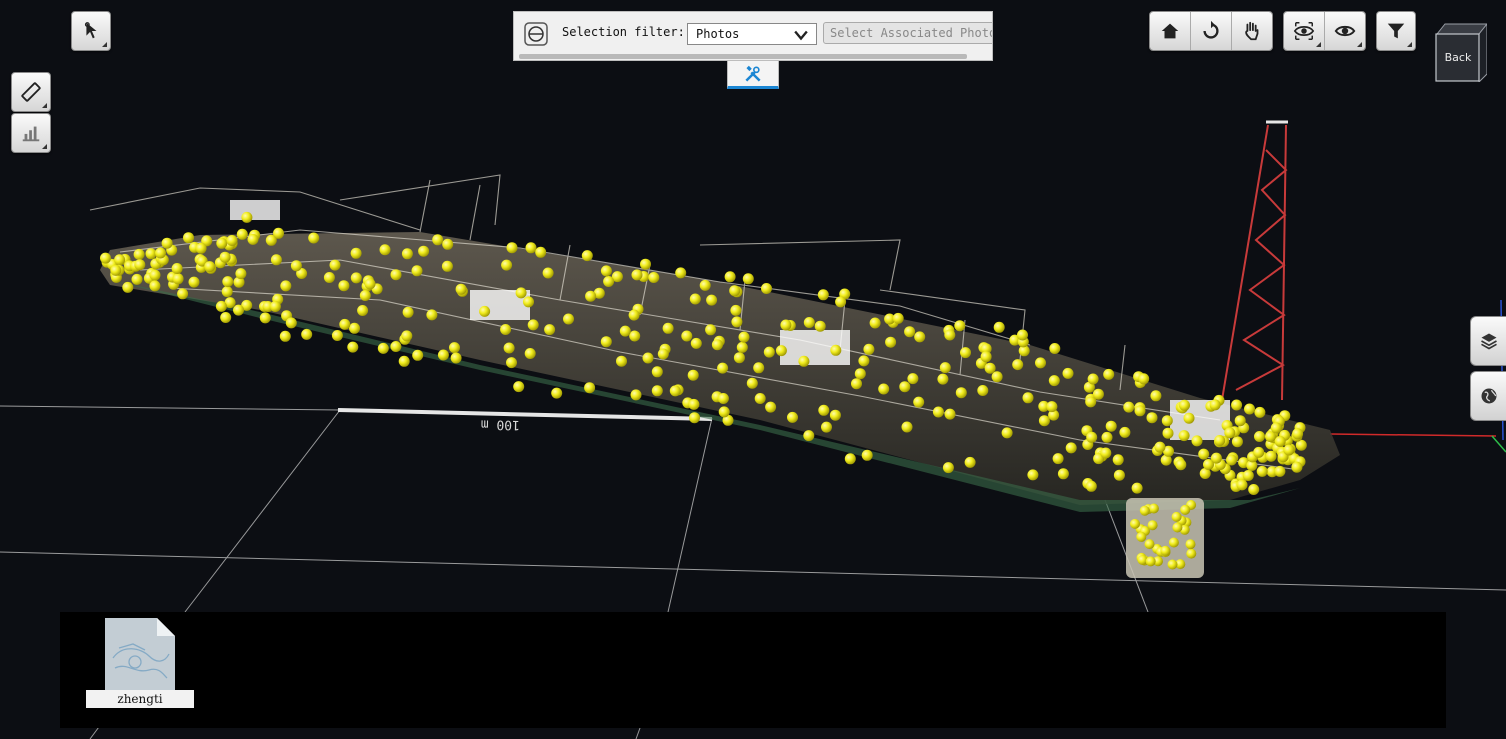 The image size is (1506, 739). I want to click on measure-tool-button, so click(31, 92).